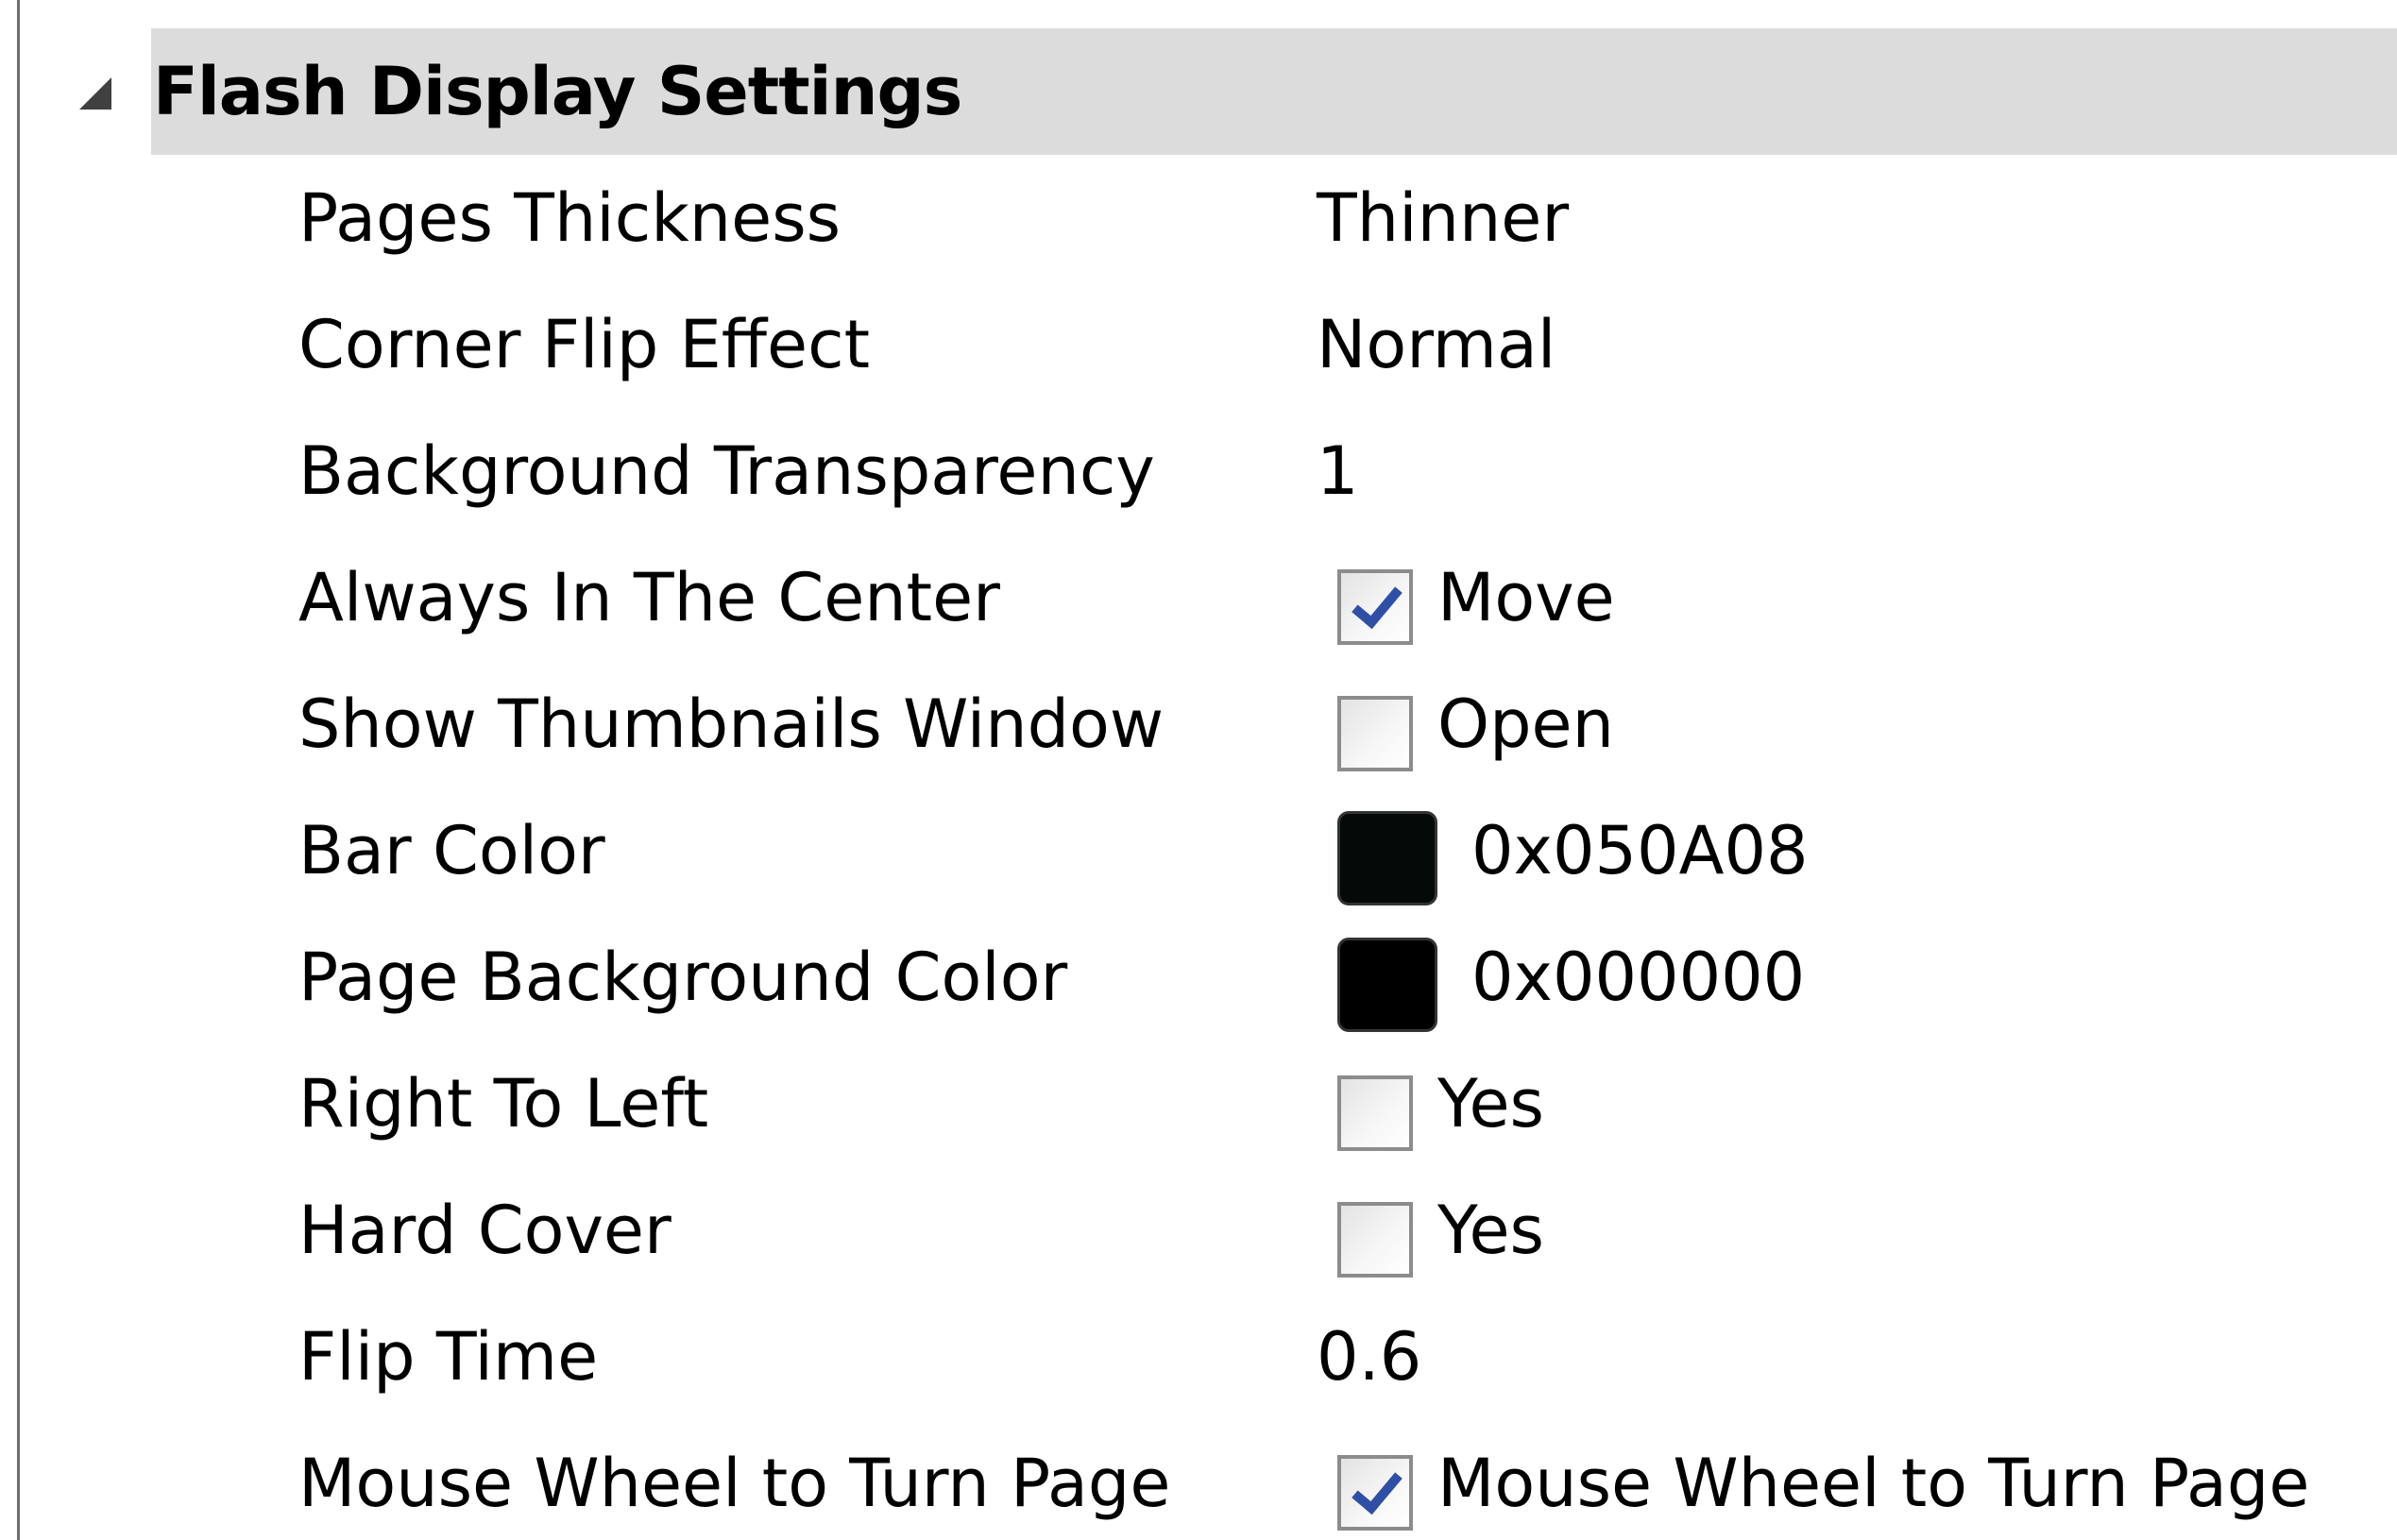 This screenshot has width=2397, height=1540. I want to click on property-row-page-background-color: Page Background Color 0x000000, so click(1198, 978).